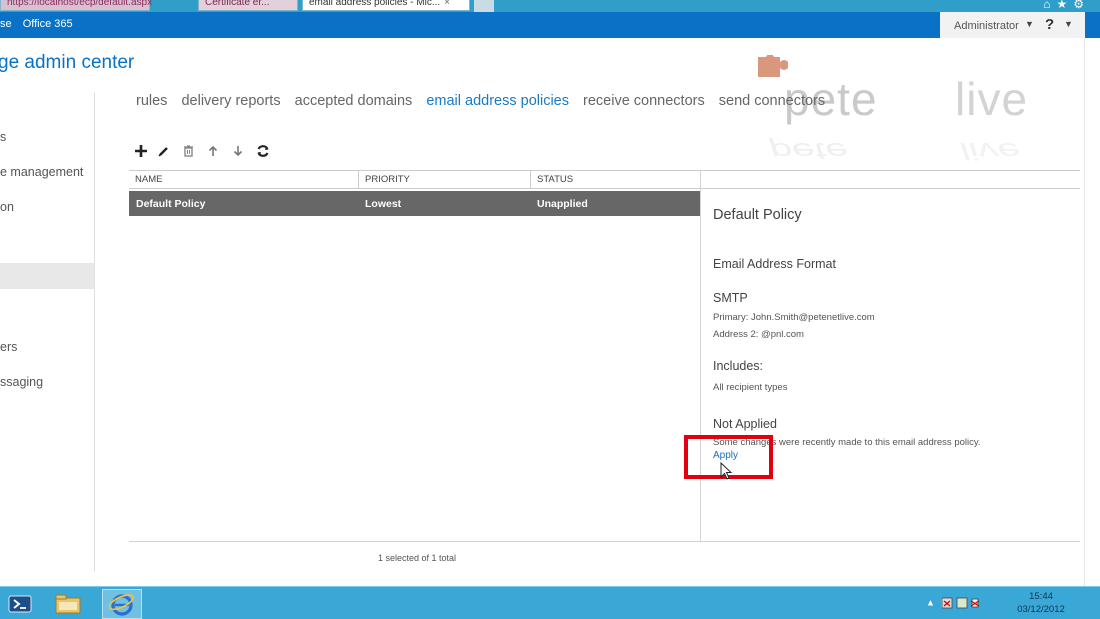 Image resolution: width=1100 pixels, height=619 pixels. What do you see at coordinates (188, 151) in the screenshot?
I see `delete-icon` at bounding box center [188, 151].